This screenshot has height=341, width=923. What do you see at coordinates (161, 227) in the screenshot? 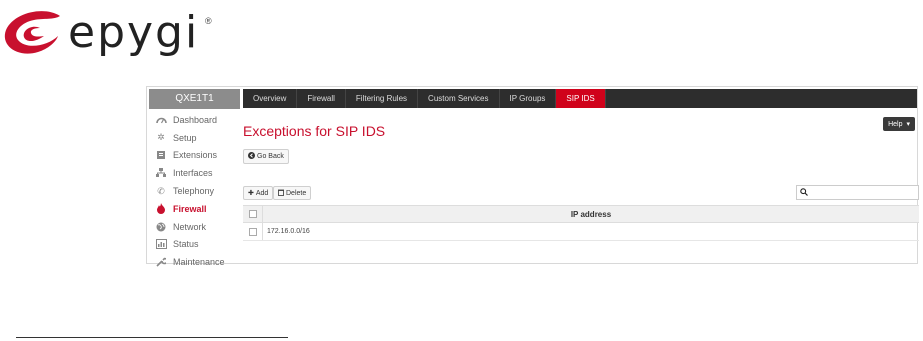
I see `globe-icon` at bounding box center [161, 227].